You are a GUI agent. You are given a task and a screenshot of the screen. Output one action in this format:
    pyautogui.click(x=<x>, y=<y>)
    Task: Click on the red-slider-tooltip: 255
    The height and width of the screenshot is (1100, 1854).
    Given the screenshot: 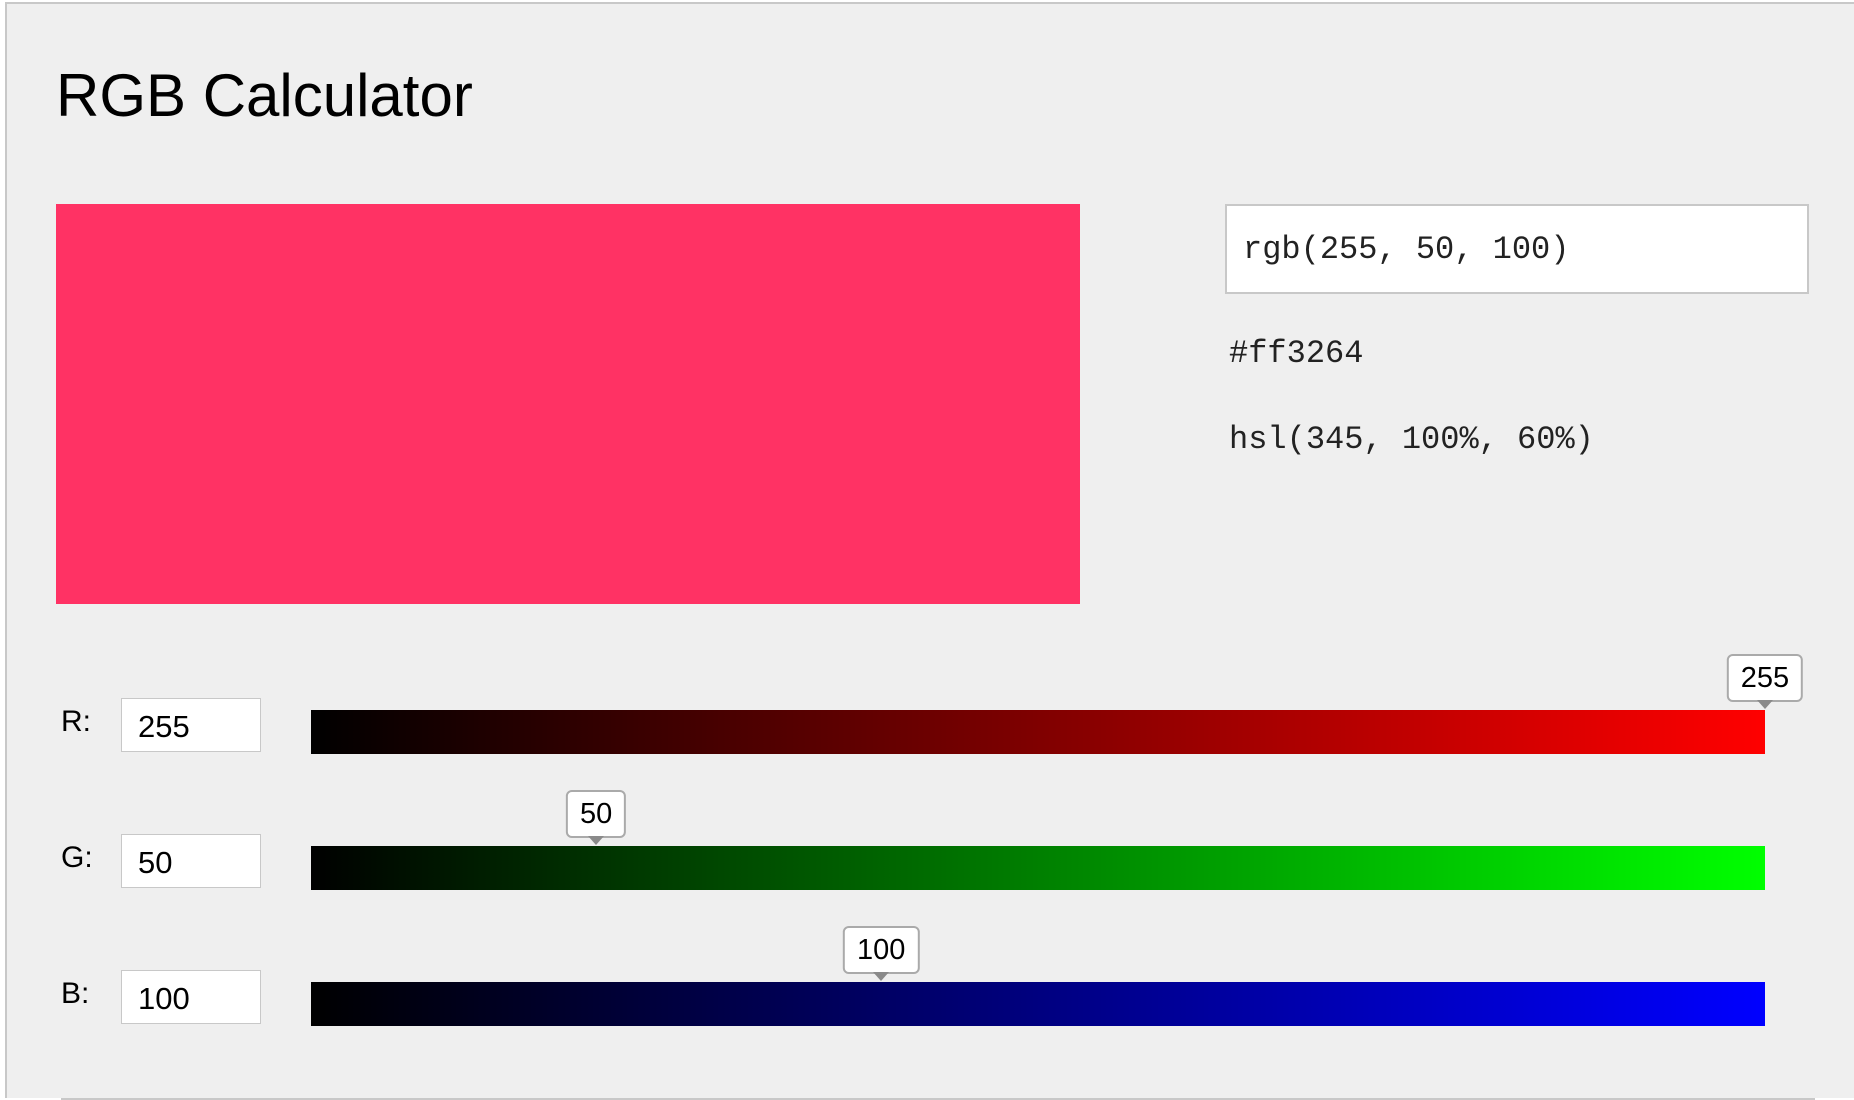 What is the action you would take?
    pyautogui.click(x=1765, y=678)
    